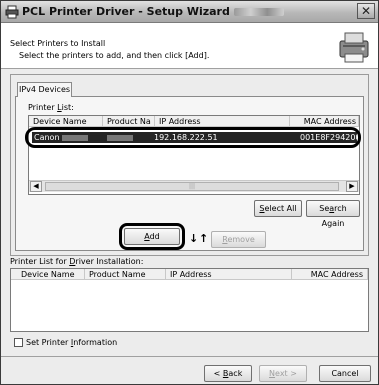 The image size is (379, 385). Describe the element at coordinates (345, 373) in the screenshot. I see `cancel-button: Cancel` at that location.